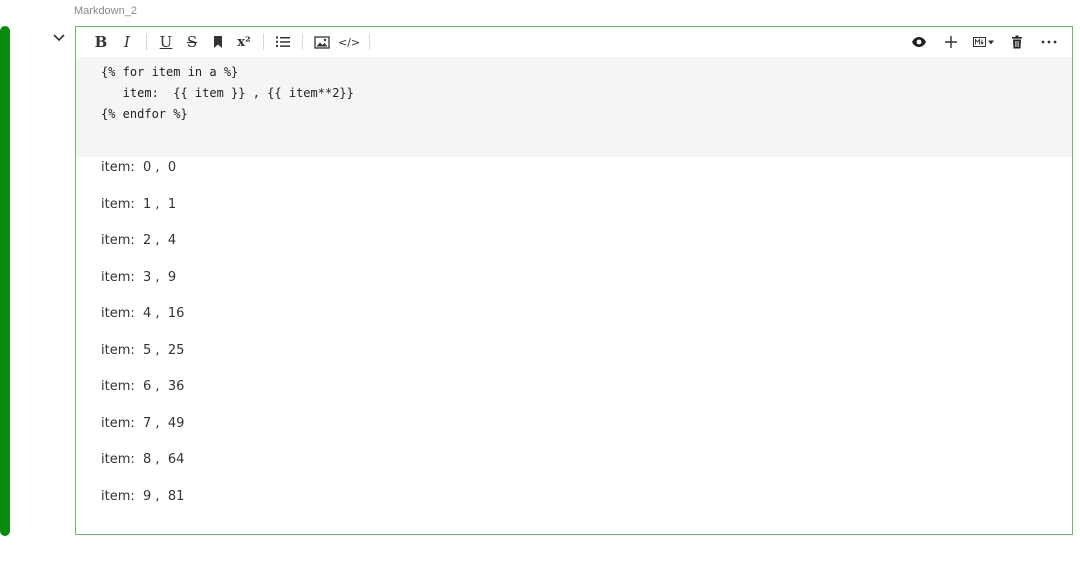  I want to click on output-line: item: 4 , 16, so click(143, 313).